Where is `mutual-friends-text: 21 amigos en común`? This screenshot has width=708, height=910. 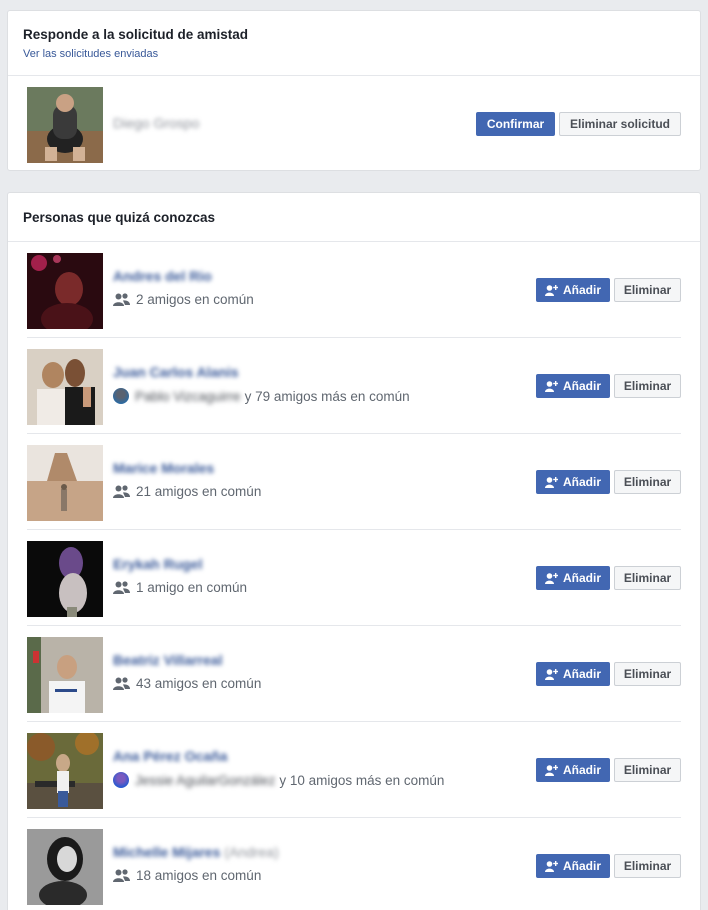
mutual-friends-text: 21 amigos en común is located at coordinates (198, 491).